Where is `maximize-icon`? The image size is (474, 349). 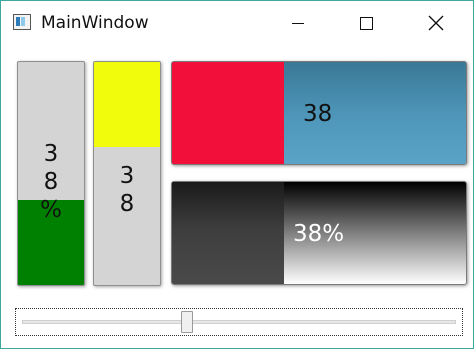 maximize-icon is located at coordinates (366, 23).